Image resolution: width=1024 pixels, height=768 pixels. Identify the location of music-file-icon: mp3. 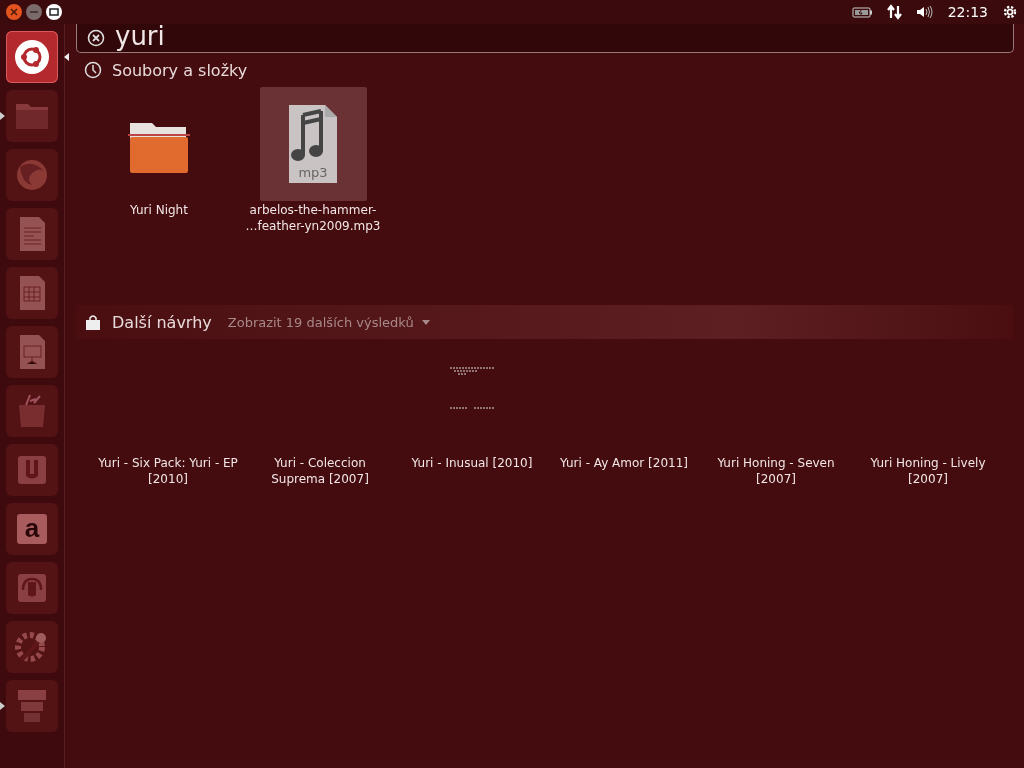
(313, 144).